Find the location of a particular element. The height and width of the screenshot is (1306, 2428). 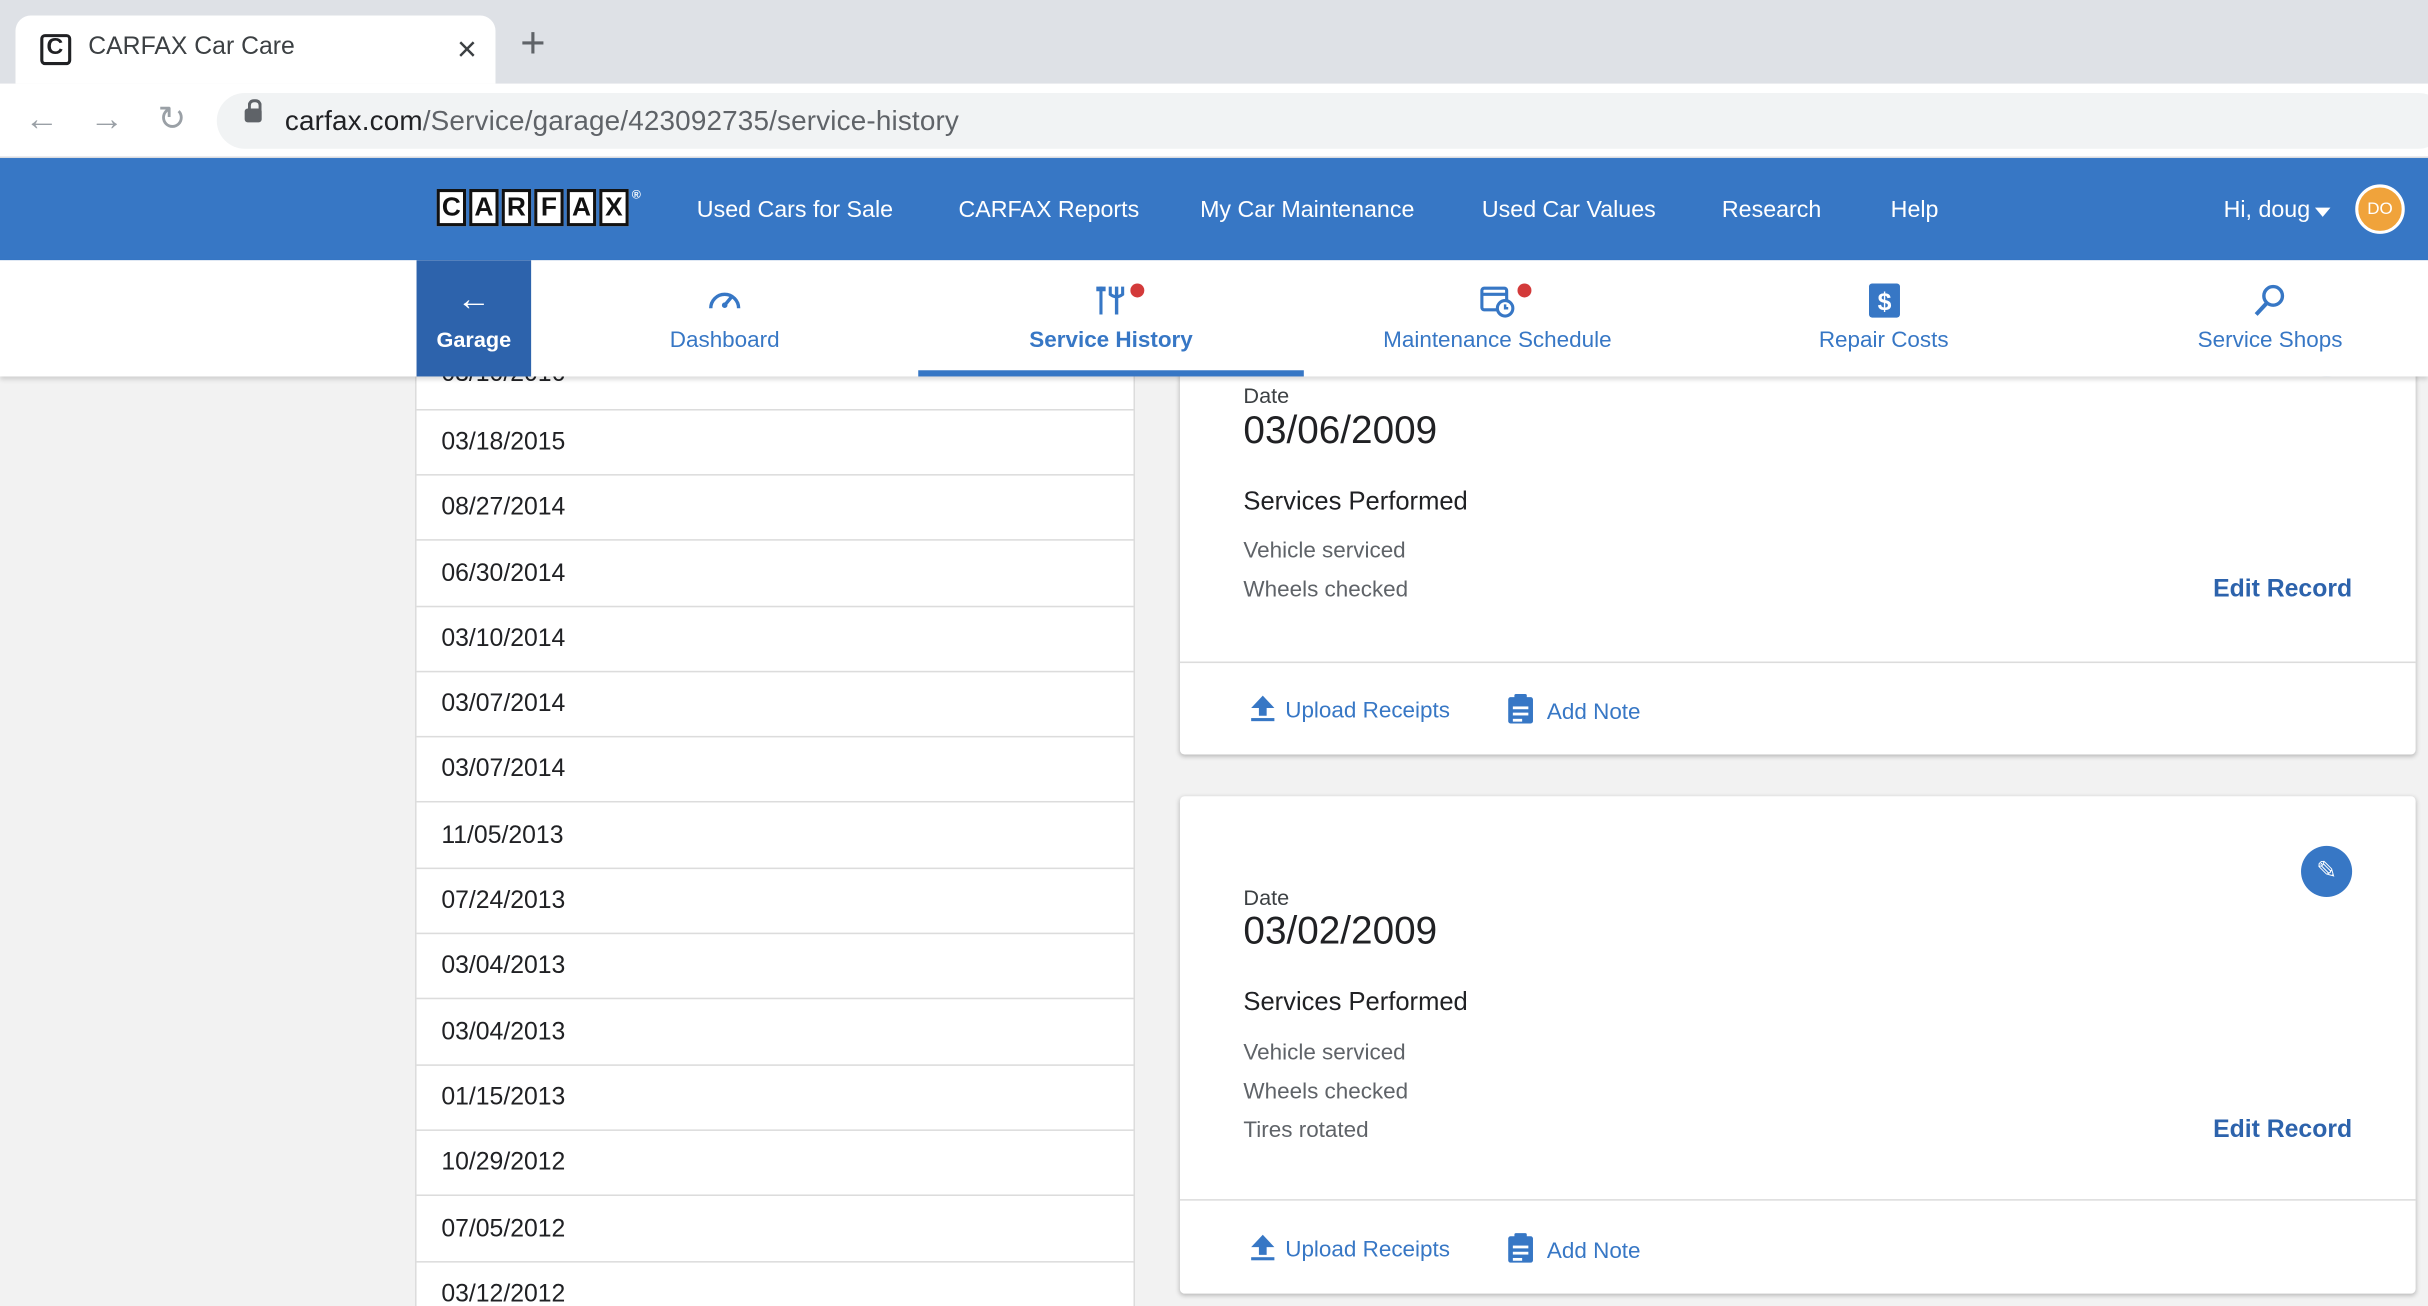

nav-research: Research is located at coordinates (1771, 210).